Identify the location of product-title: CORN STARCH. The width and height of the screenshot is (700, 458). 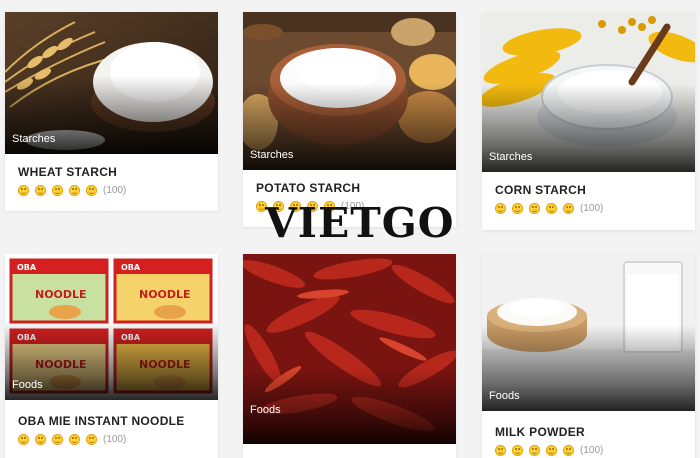
(588, 190).